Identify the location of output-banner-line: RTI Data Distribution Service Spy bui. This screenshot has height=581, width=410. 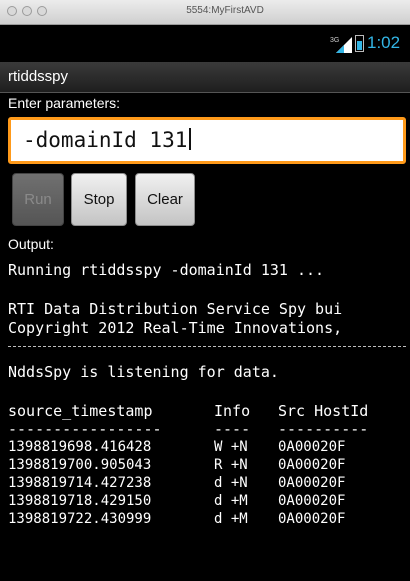
(175, 309).